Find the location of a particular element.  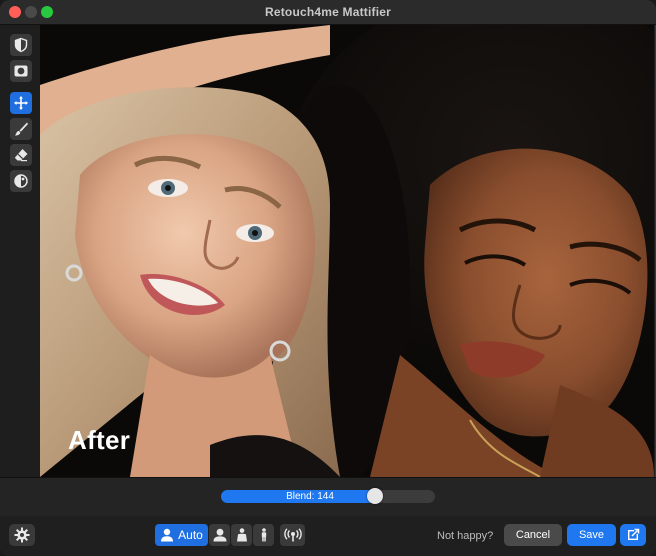

settings-button is located at coordinates (22, 535).